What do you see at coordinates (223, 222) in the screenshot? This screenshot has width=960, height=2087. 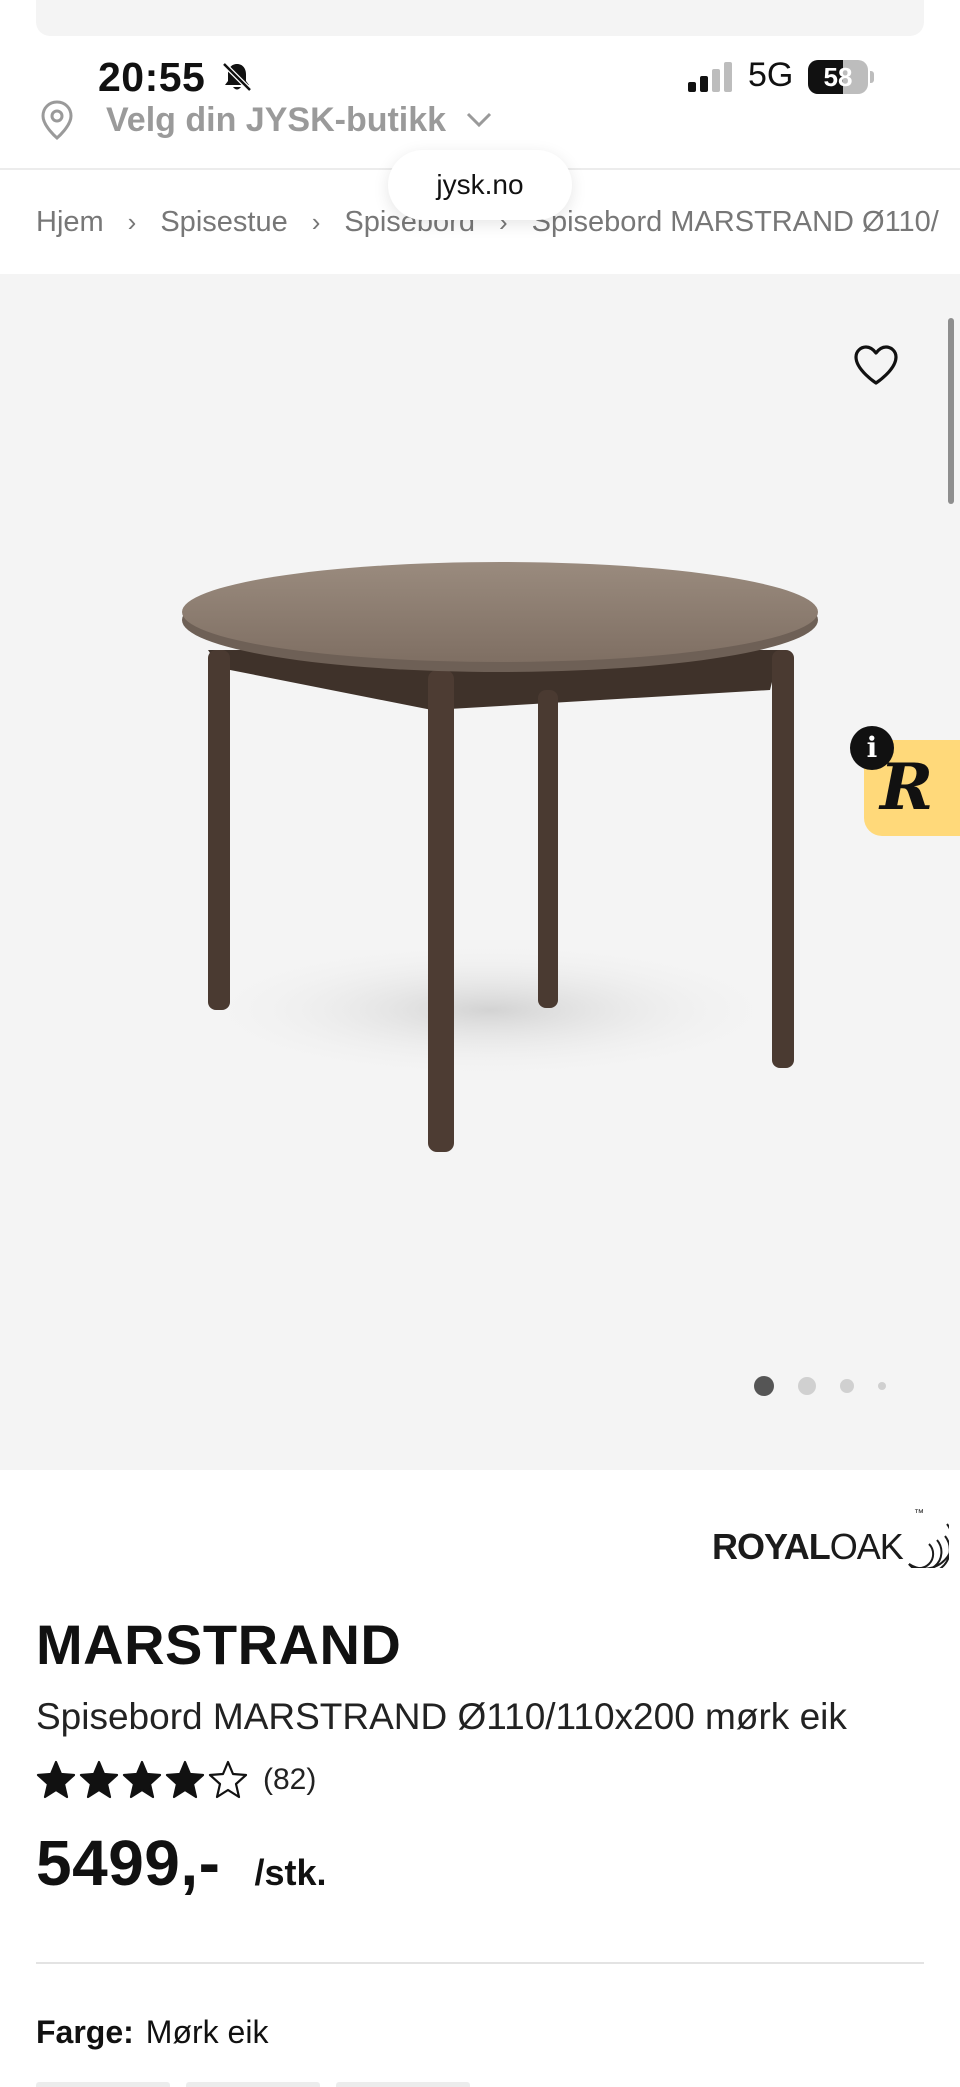 I see `breadcrumb-item-spisestue: Spisestue` at bounding box center [223, 222].